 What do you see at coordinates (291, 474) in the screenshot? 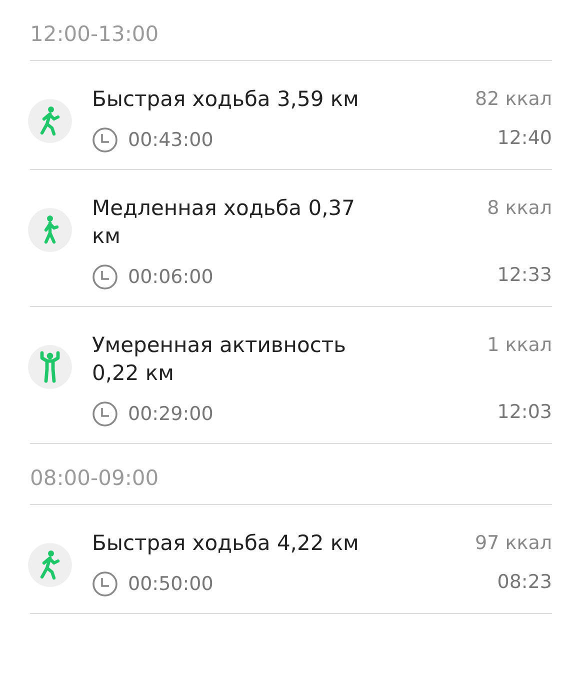
I see `section-header: 08:00-09:00` at bounding box center [291, 474].